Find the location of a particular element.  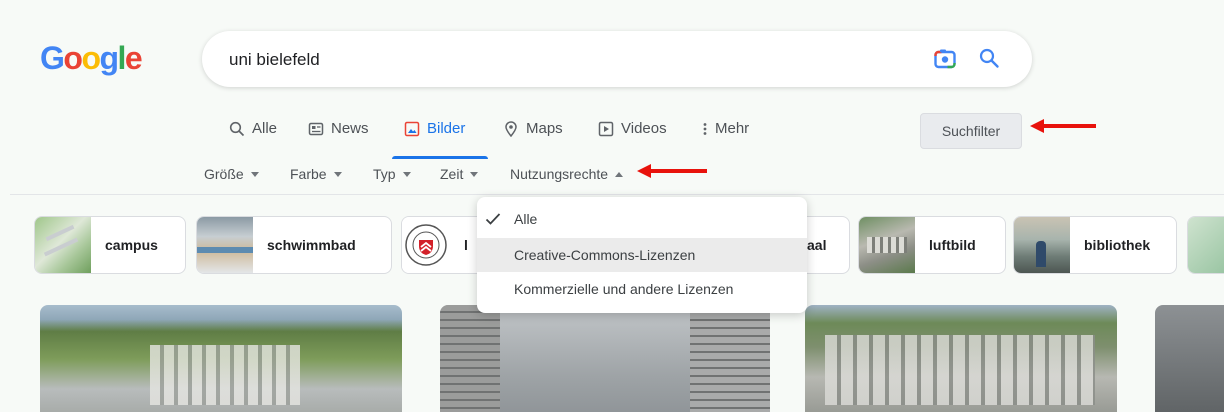

search-input: uni bielefeld is located at coordinates (274, 60).